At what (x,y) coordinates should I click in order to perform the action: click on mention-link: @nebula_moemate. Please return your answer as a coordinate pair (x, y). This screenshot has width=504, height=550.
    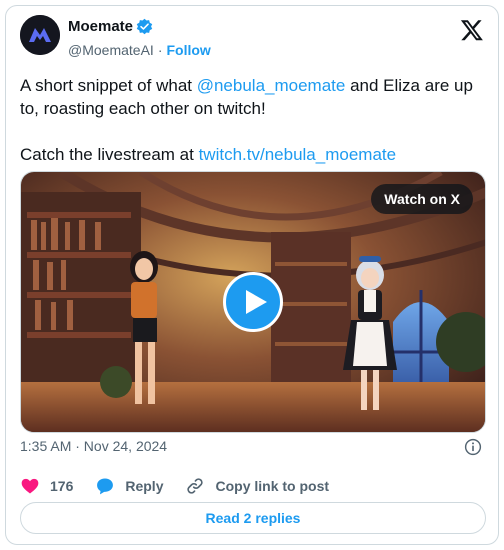
    Looking at the image, I should click on (271, 85).